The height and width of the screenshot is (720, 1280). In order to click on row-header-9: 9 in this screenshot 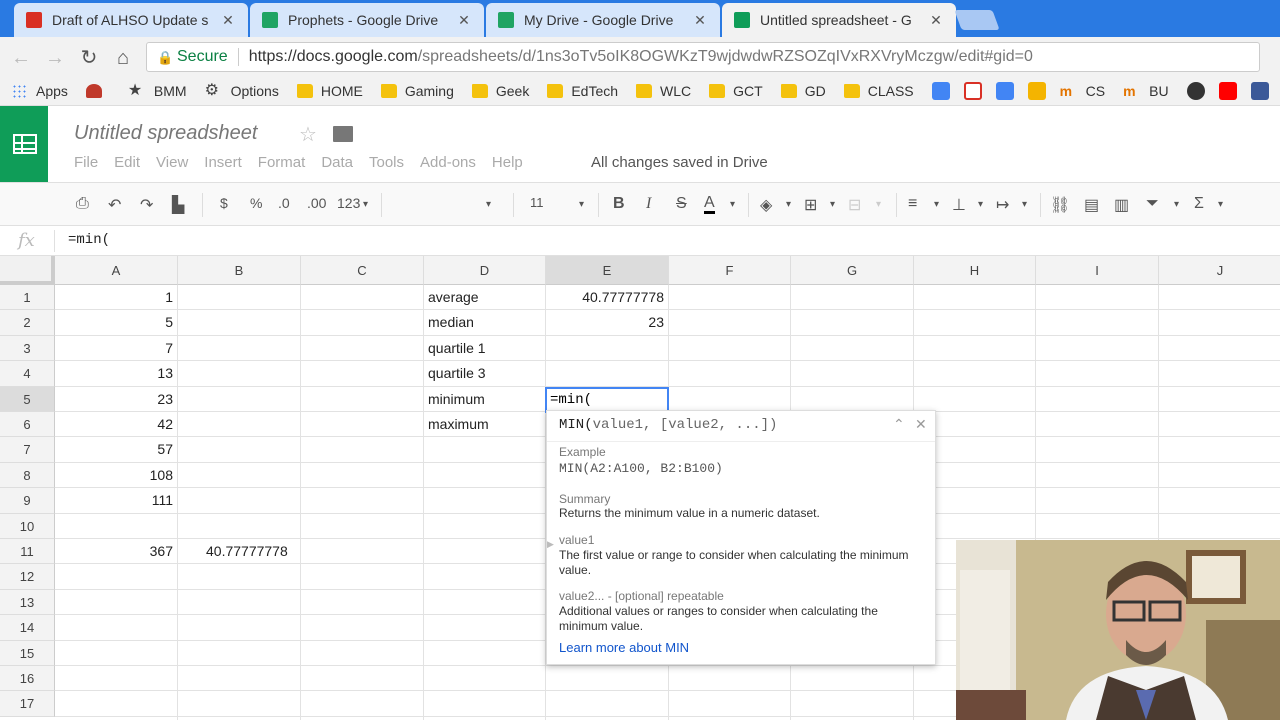, I will do `click(27, 501)`.